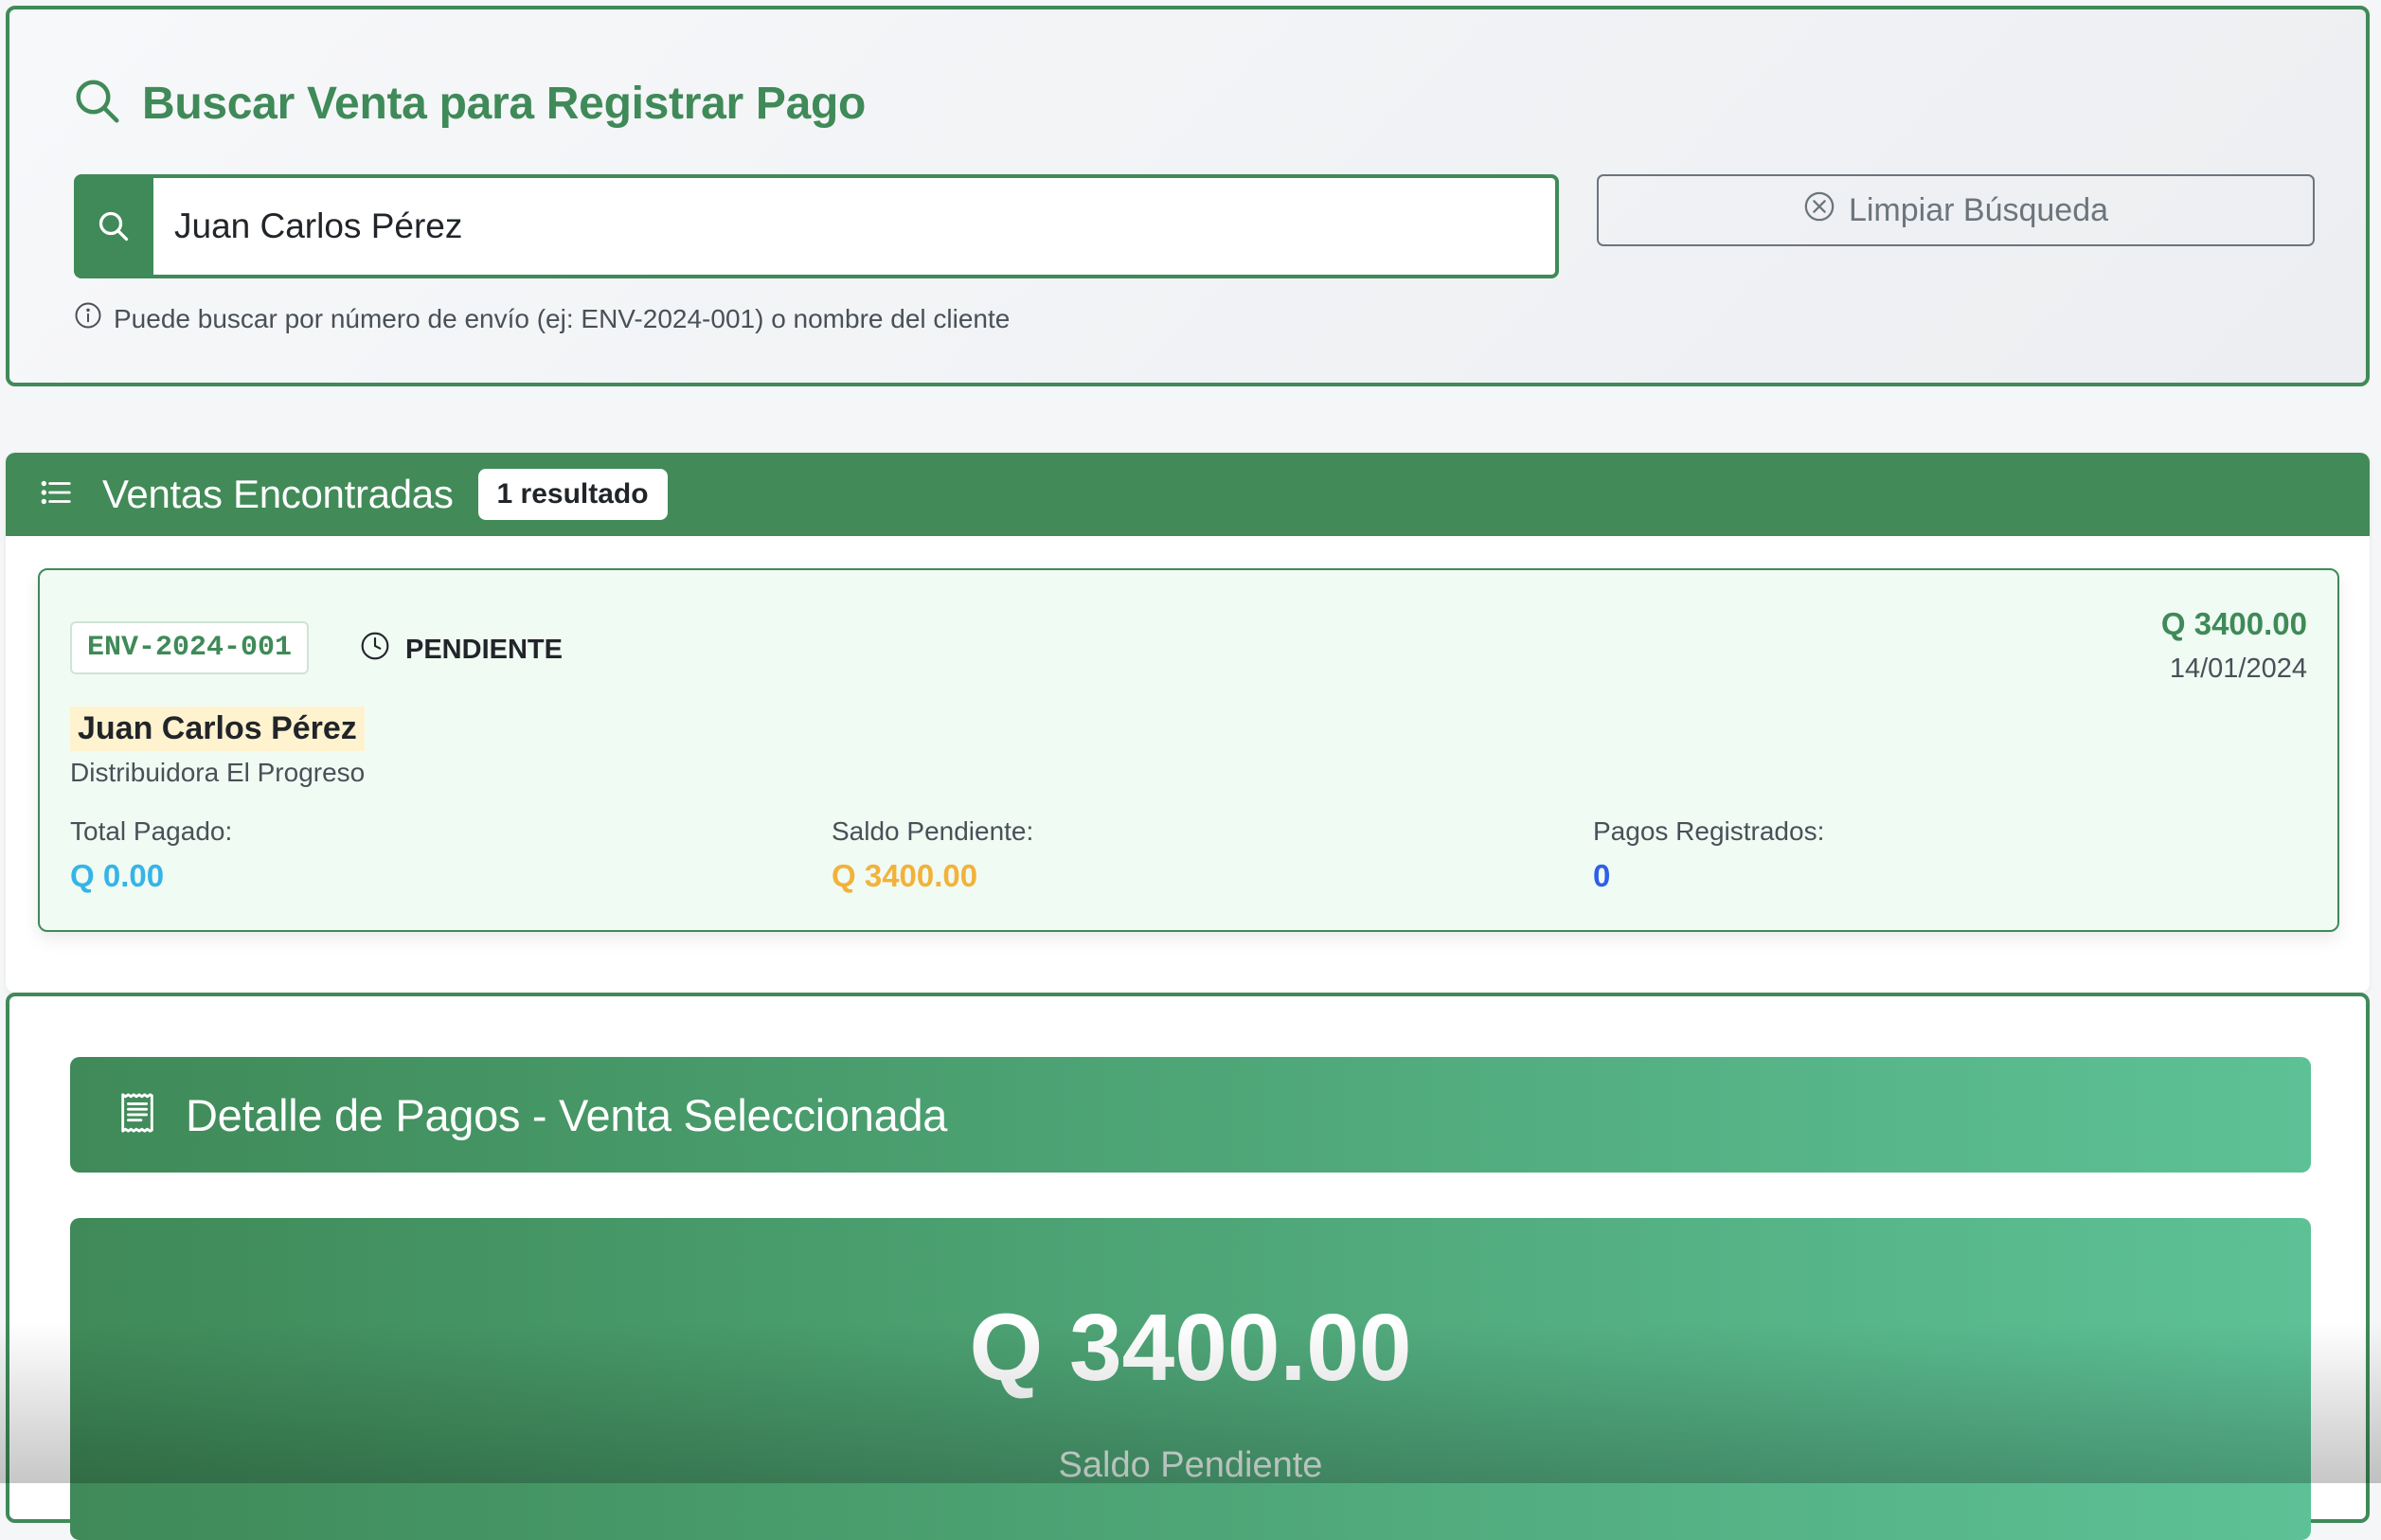 This screenshot has width=2381, height=1540. What do you see at coordinates (856, 226) in the screenshot?
I see `search-input` at bounding box center [856, 226].